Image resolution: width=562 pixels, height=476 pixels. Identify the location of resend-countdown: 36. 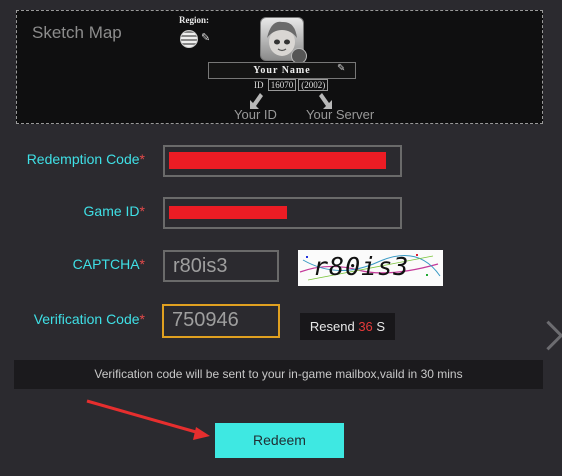
(365, 326).